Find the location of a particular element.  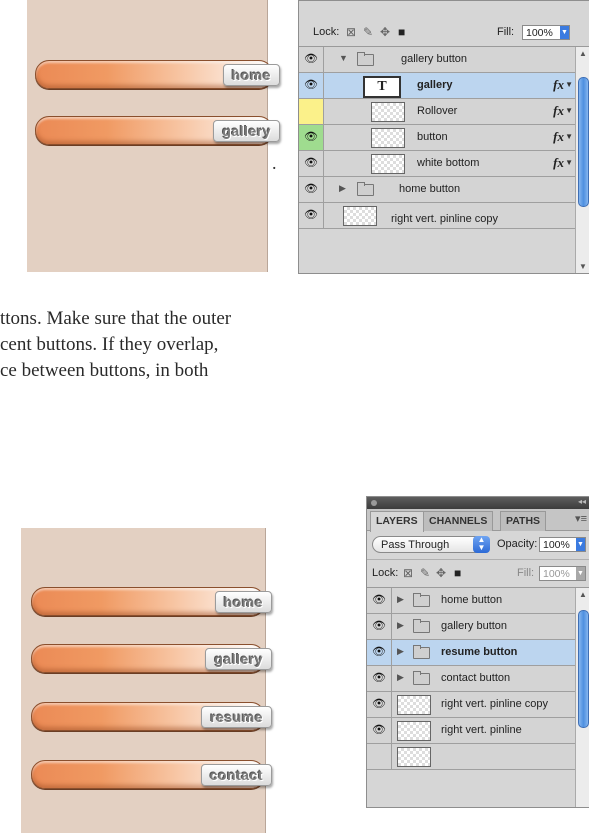

paragraph-line: ce between buttons, in both is located at coordinates (104, 370).